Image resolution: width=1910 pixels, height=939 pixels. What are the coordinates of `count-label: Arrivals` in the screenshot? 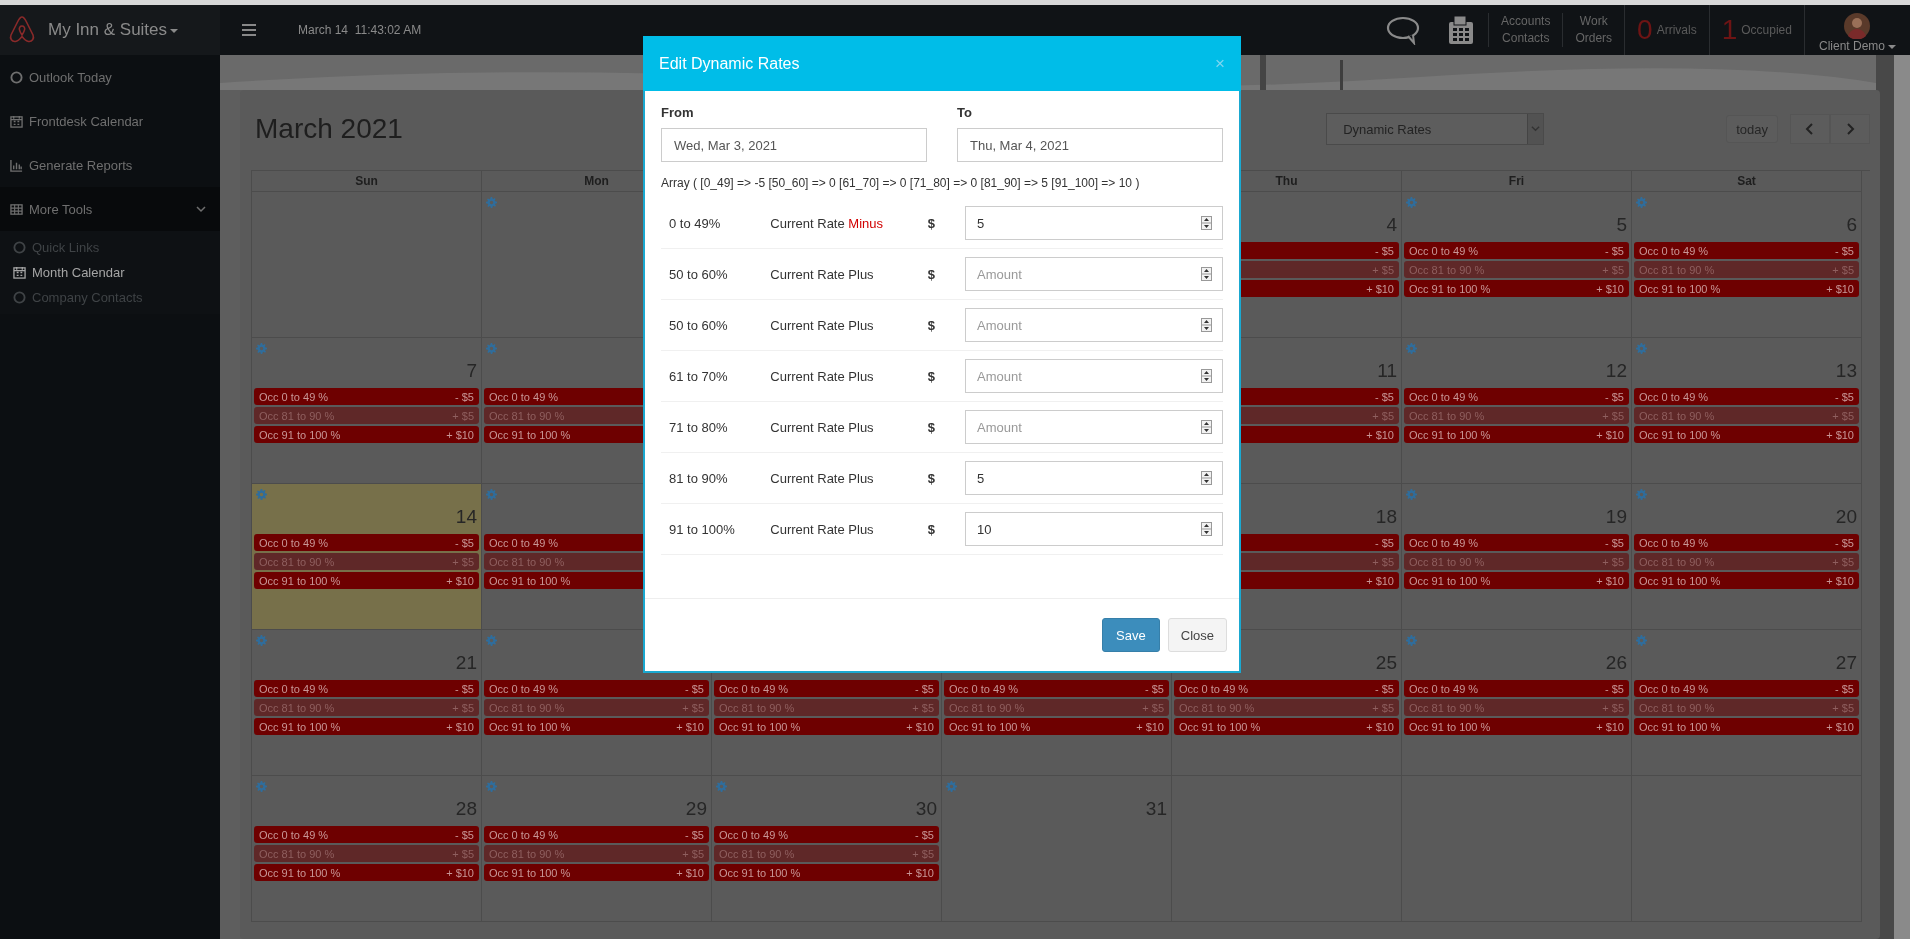 It's located at (1676, 30).